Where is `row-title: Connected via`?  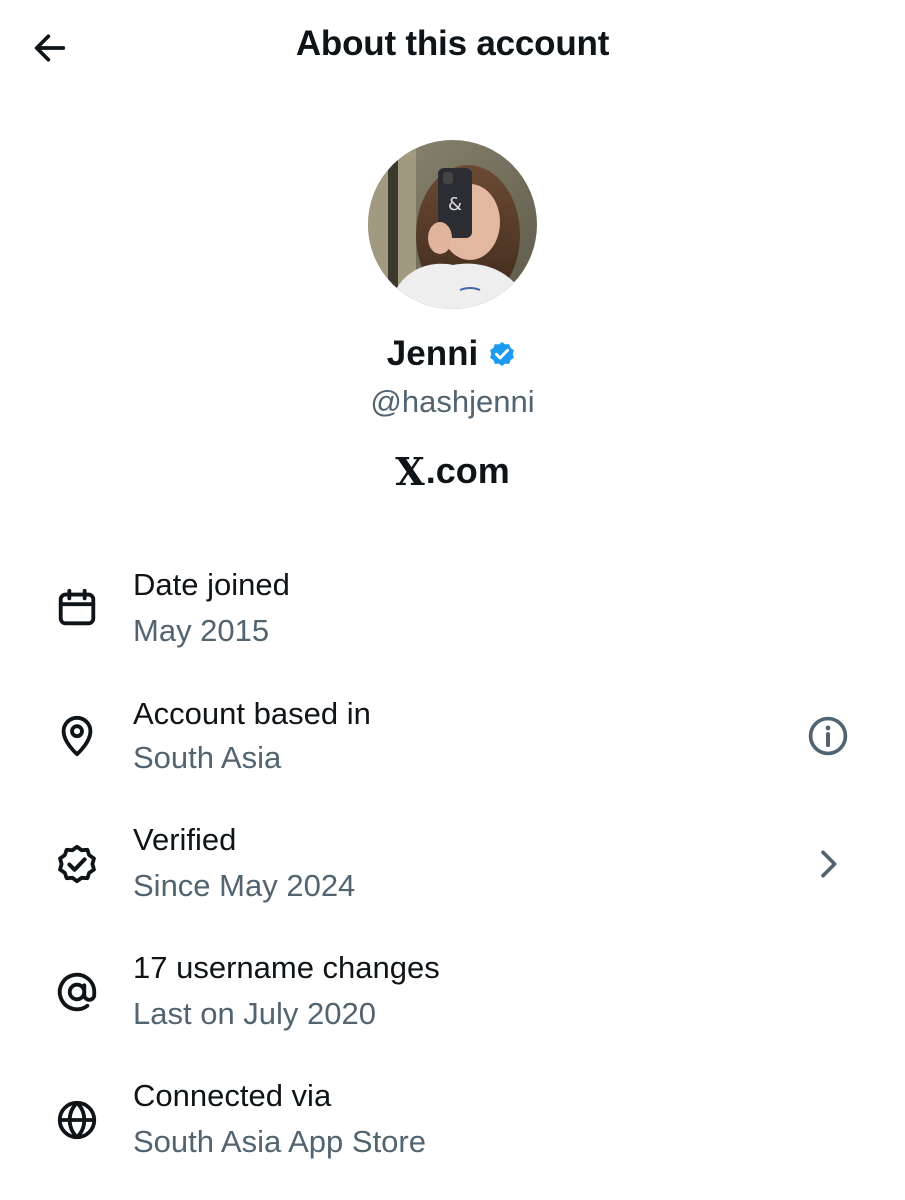
row-title: Connected via is located at coordinates (232, 1095).